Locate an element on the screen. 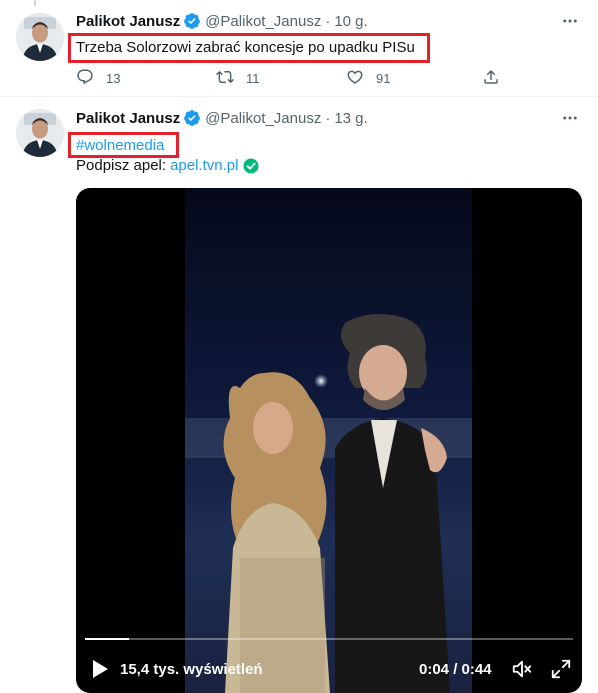 The width and height of the screenshot is (598, 693). video-progress-fill is located at coordinates (107, 639).